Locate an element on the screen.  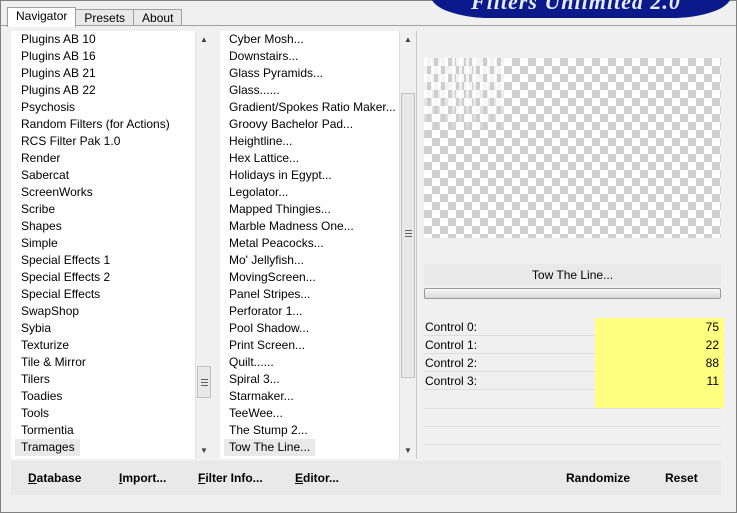
category-scrollbar: ▲ ▼ is located at coordinates (203, 245).